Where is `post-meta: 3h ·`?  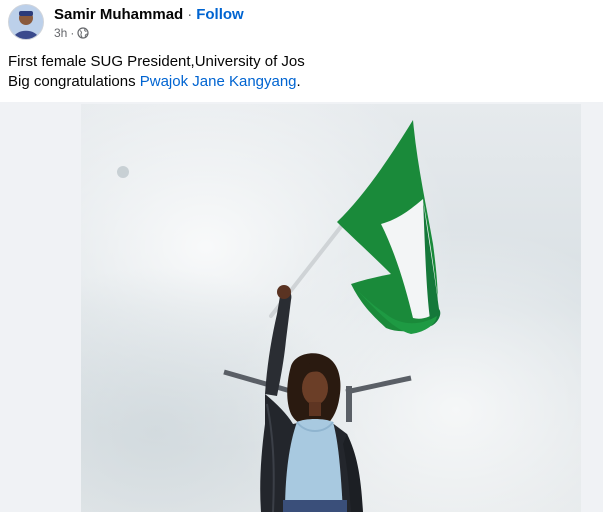 post-meta: 3h · is located at coordinates (71, 33).